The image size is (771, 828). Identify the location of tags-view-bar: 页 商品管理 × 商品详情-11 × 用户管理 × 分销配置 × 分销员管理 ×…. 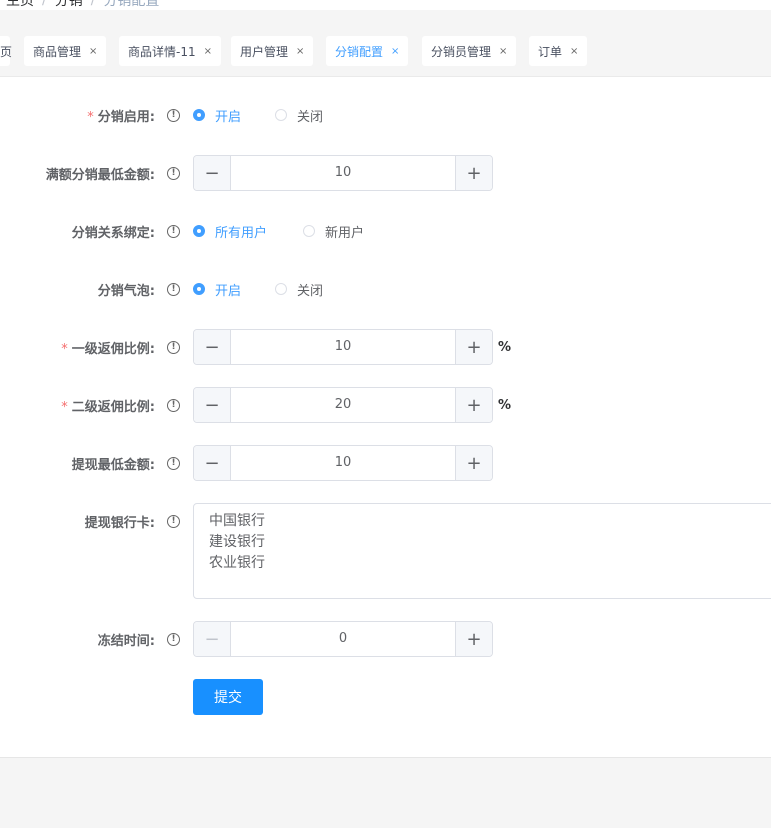
(385, 51).